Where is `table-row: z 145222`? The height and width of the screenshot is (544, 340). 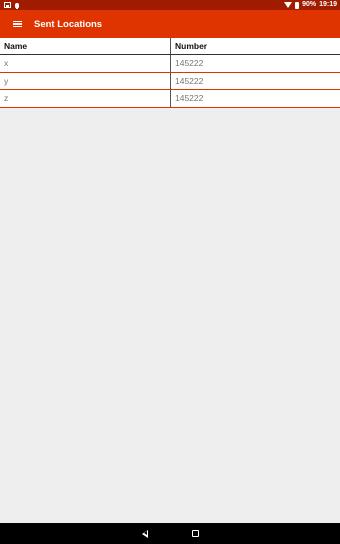 table-row: z 145222 is located at coordinates (170, 99).